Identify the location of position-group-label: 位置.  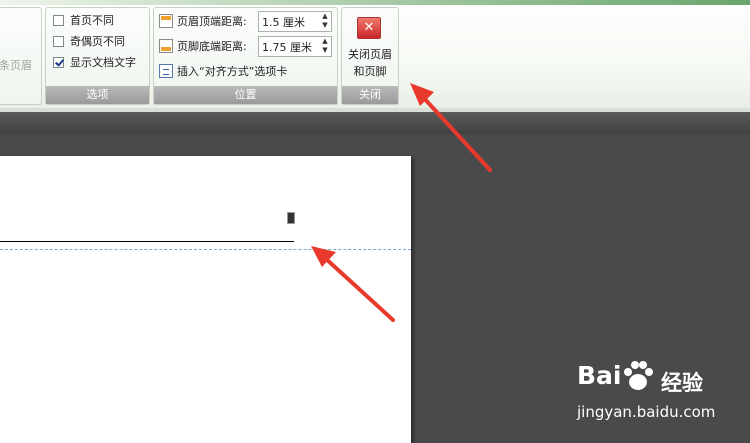
(245, 95).